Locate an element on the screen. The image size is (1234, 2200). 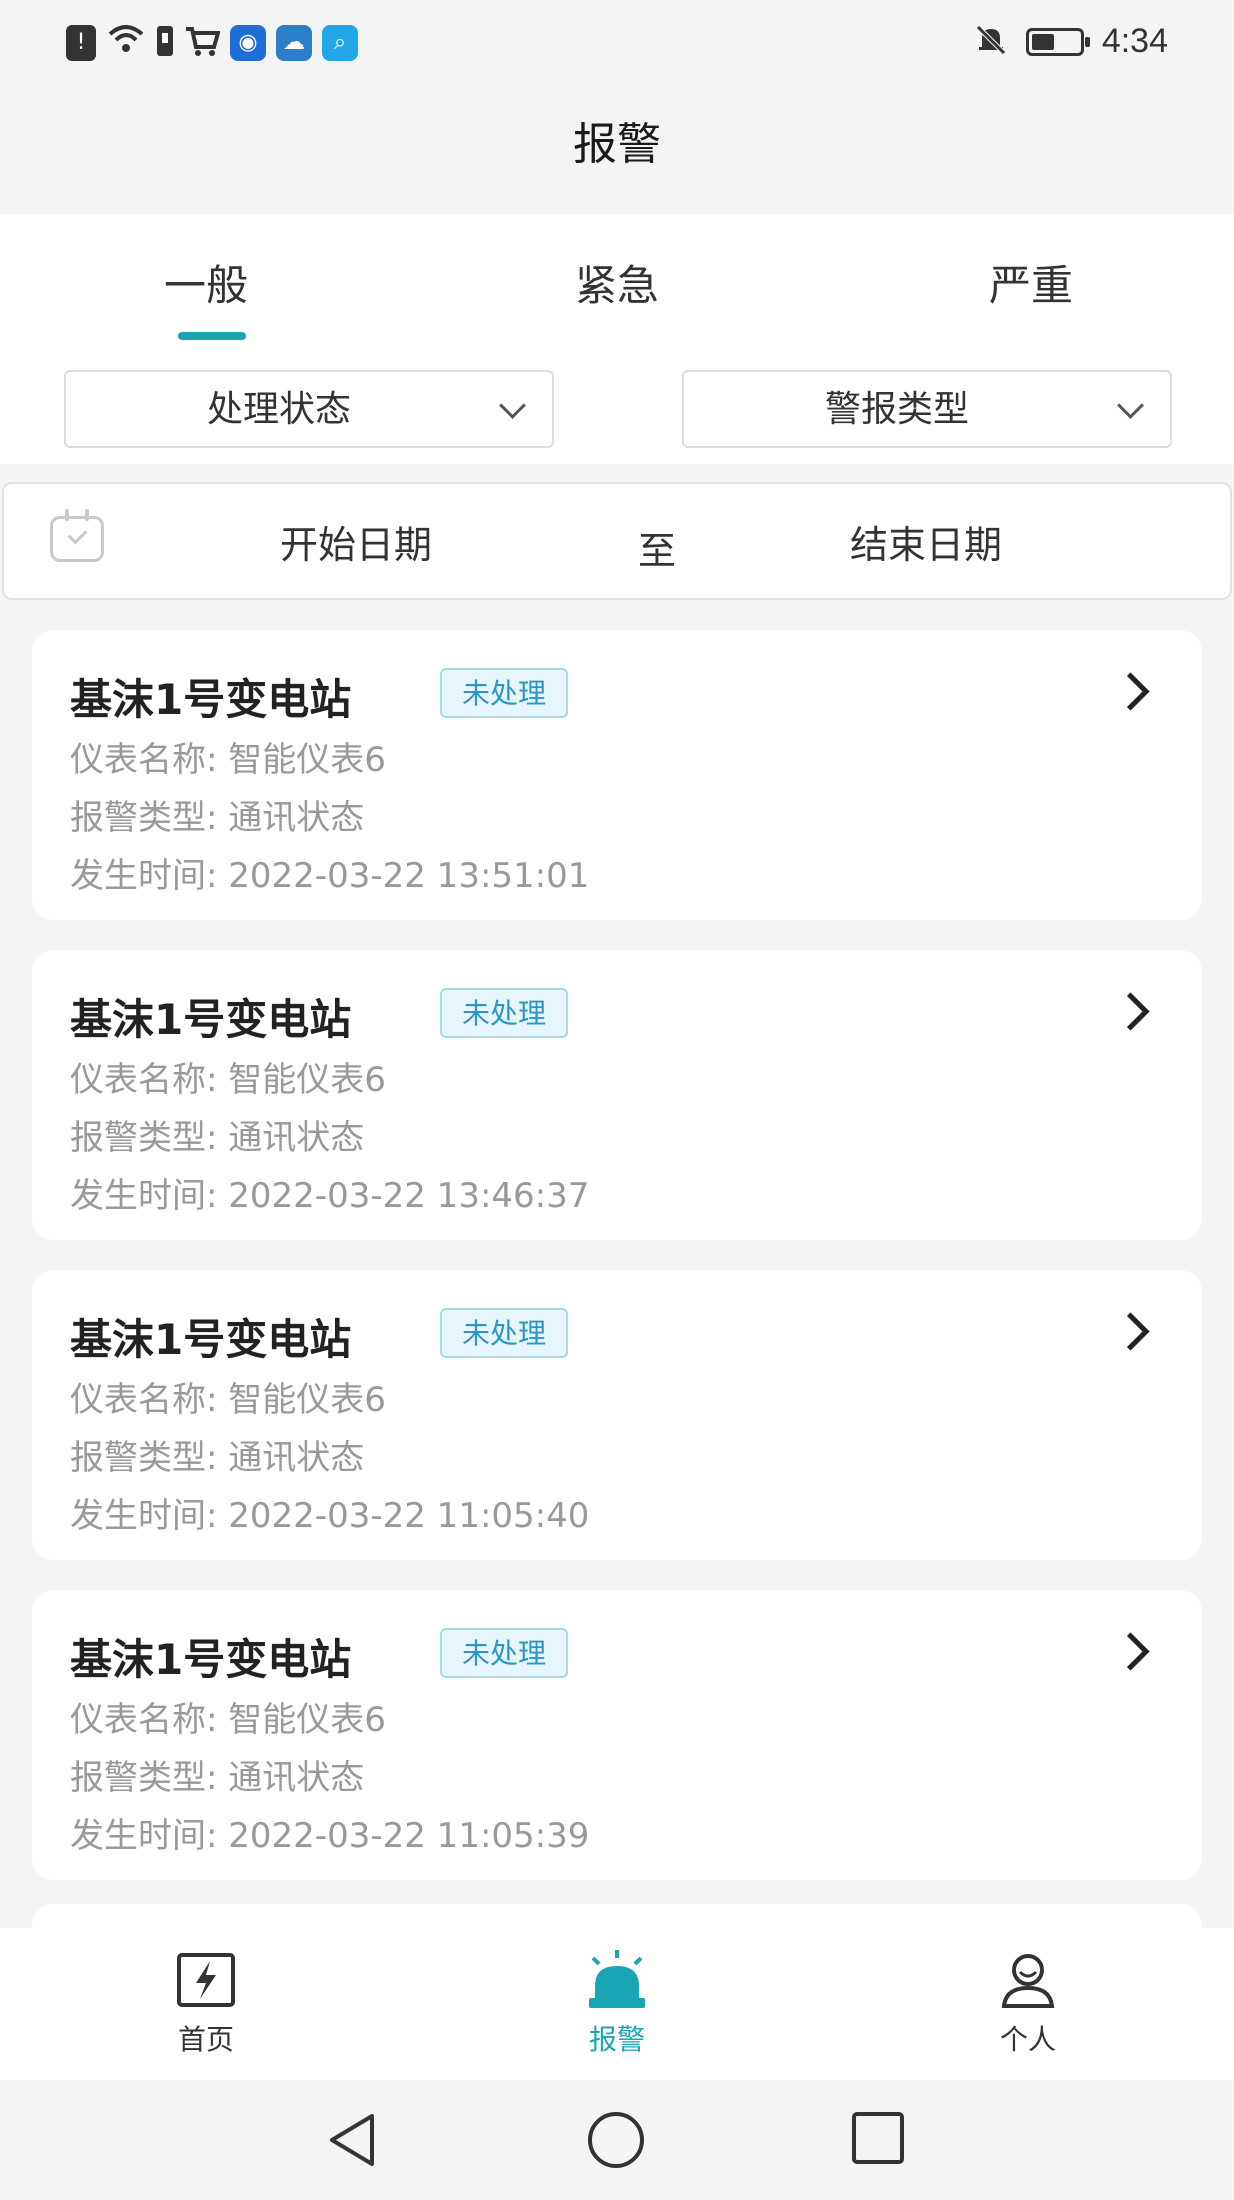
tab-general: 一般 is located at coordinates (206, 296).